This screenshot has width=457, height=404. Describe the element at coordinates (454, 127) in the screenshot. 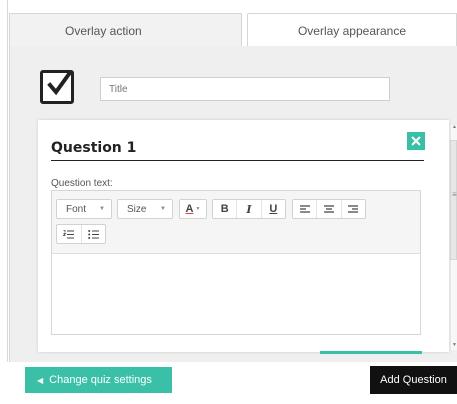

I see `scroll-up-icon: ▲` at that location.